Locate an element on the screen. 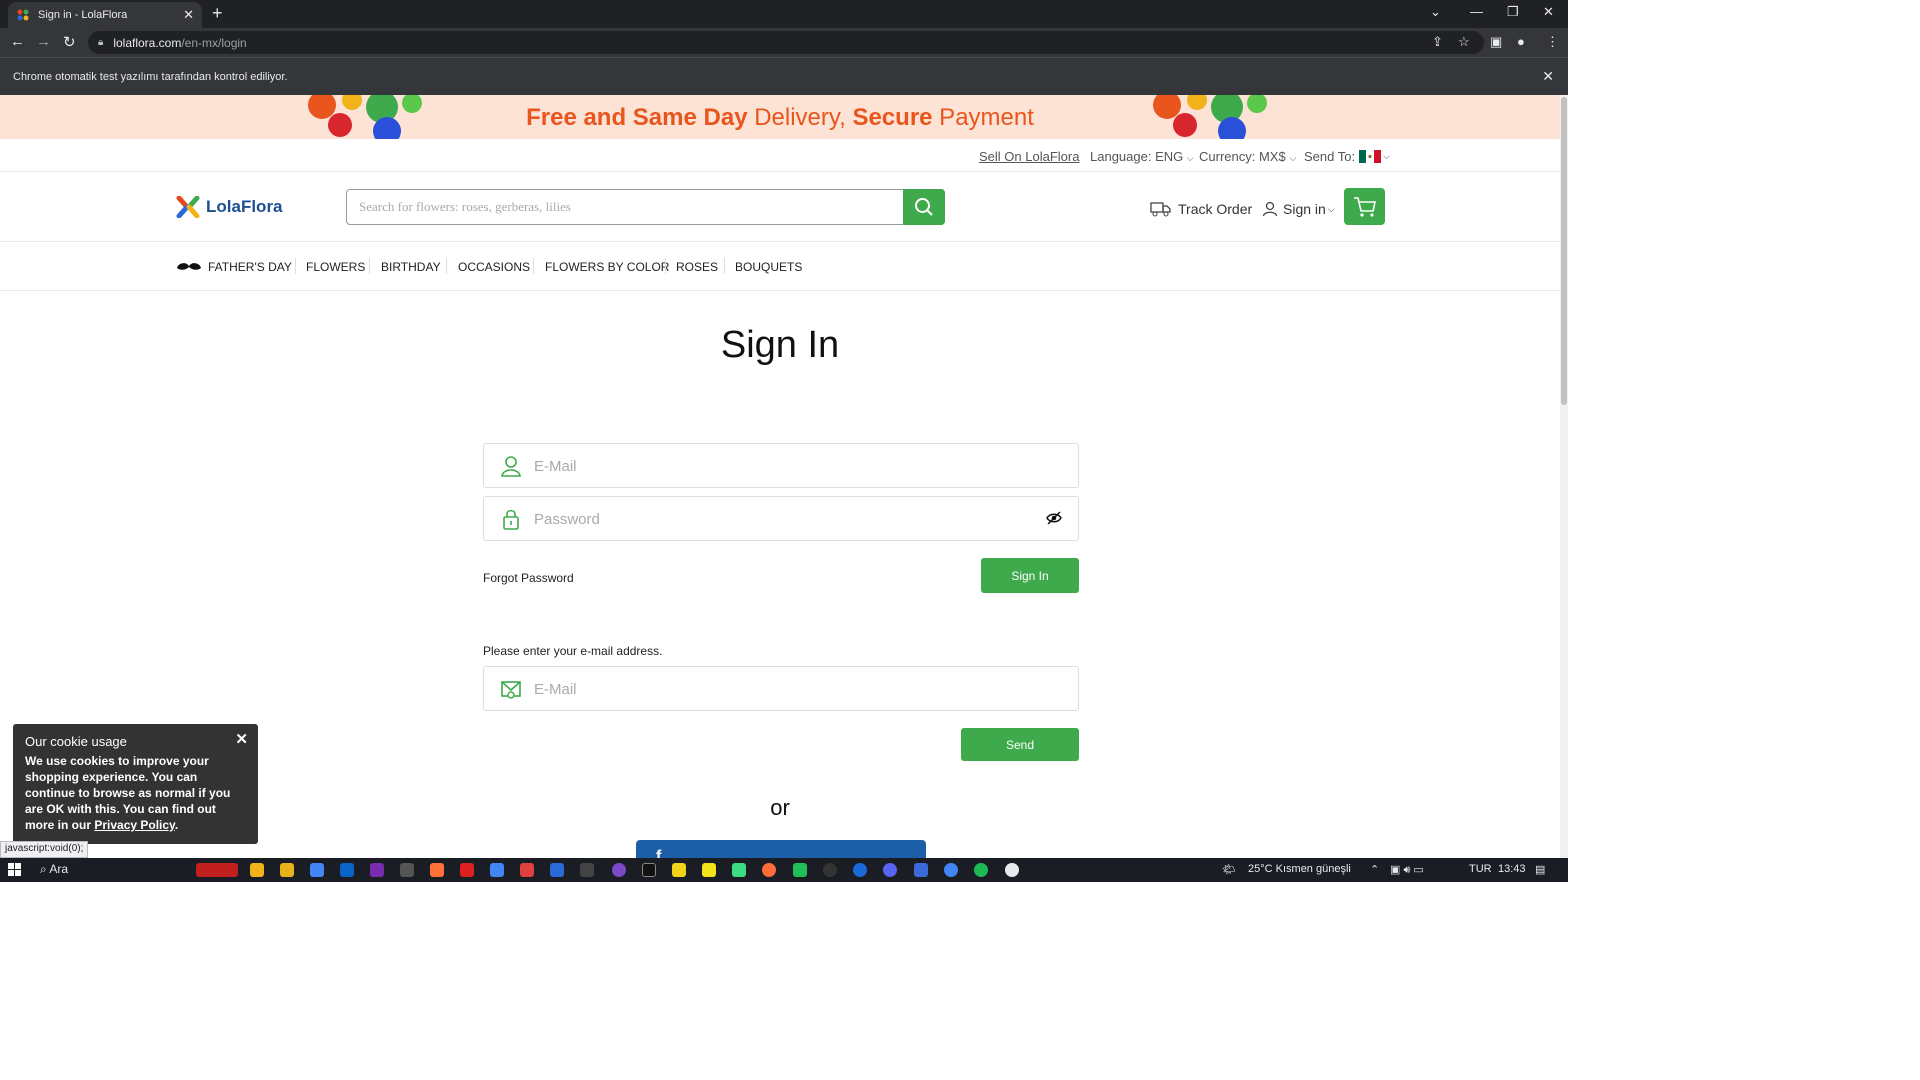 The height and width of the screenshot is (1080, 1920). side-panel-icon: ▣ is located at coordinates (1496, 42).